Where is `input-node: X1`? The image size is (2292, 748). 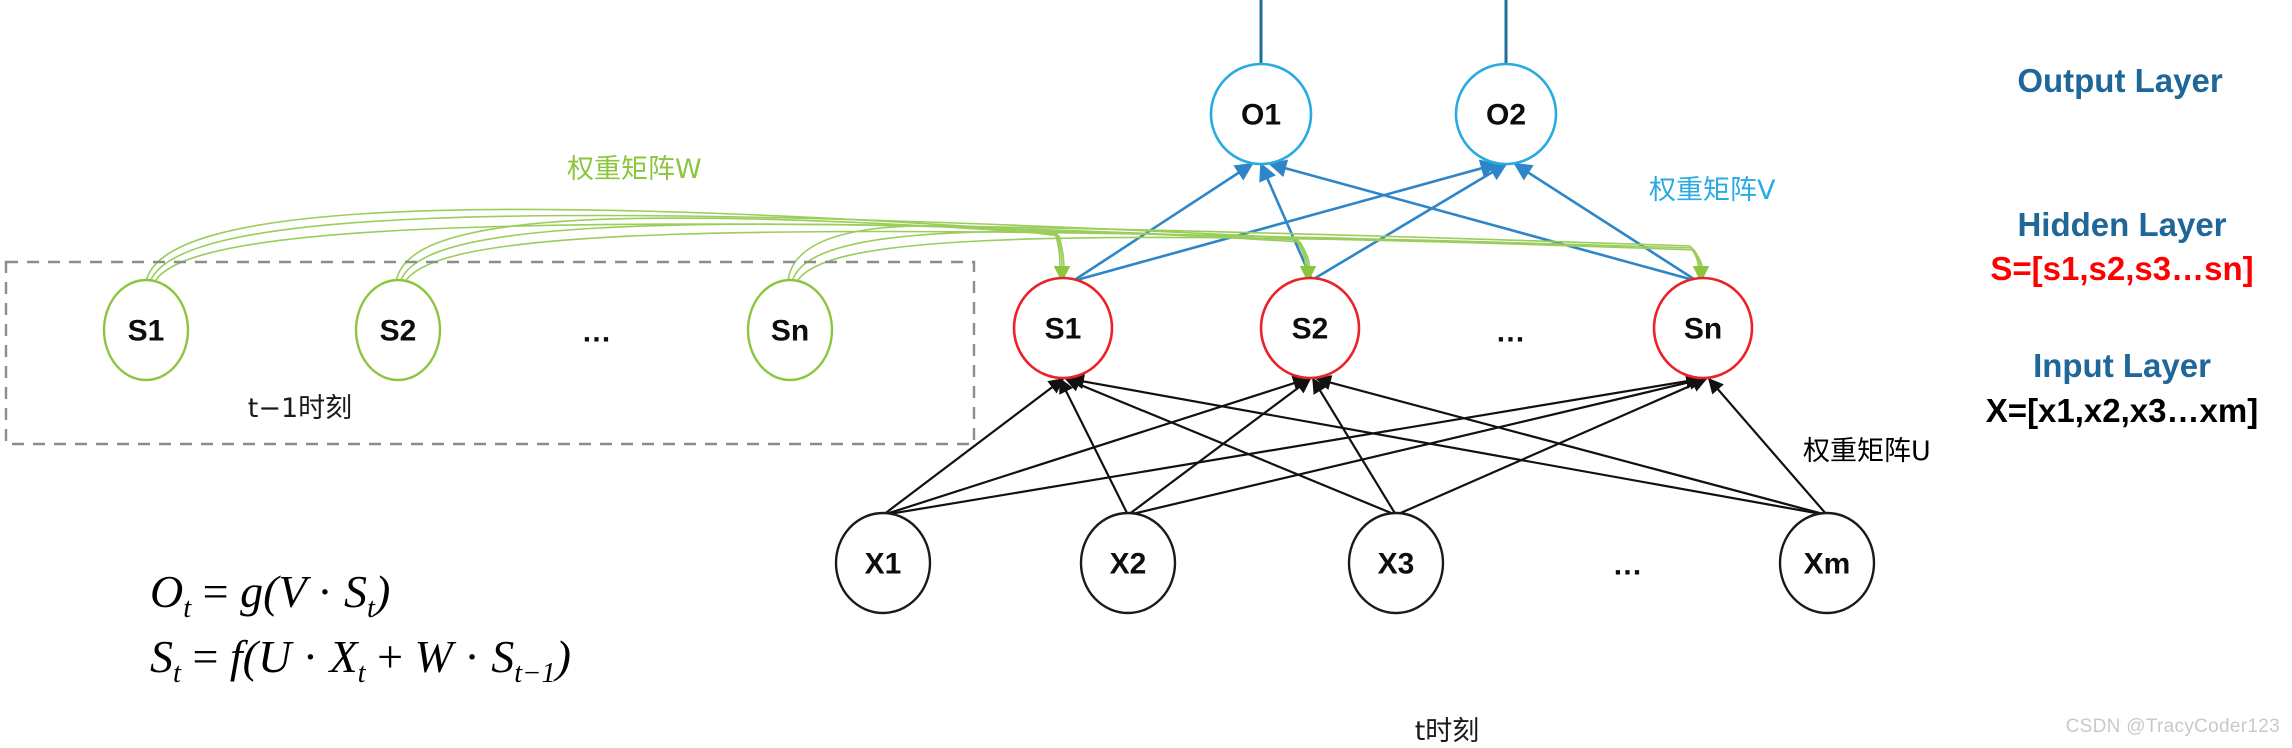
input-node: X1 is located at coordinates (883, 563).